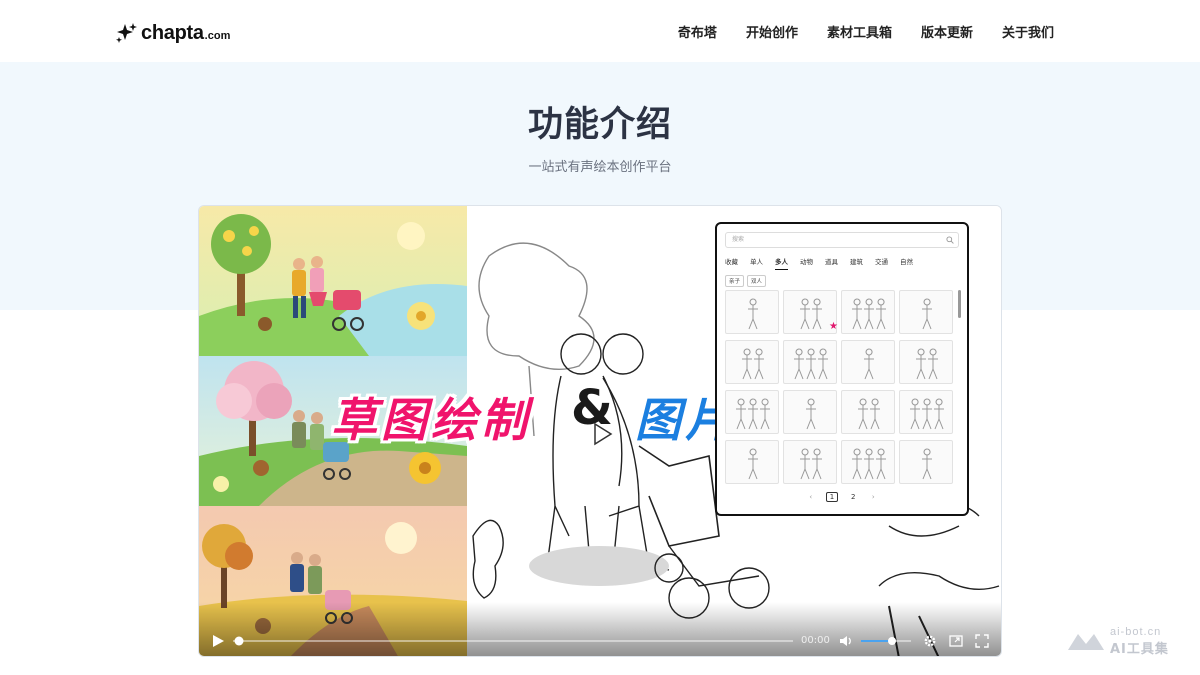  Describe the element at coordinates (815, 640) in the screenshot. I see `video-time: 00:00` at that location.